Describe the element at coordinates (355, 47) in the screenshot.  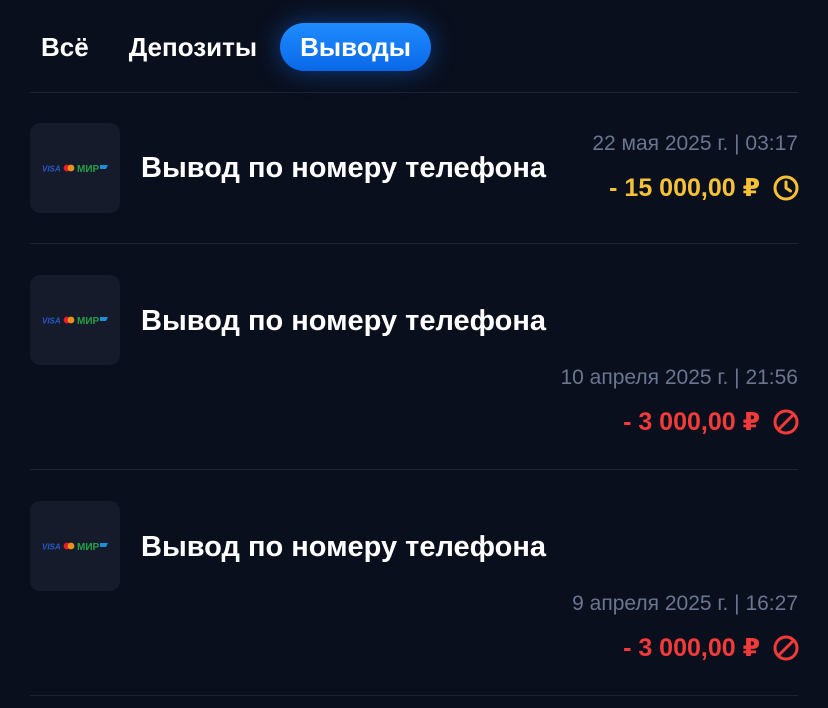
I see `tab-withdrawals: Выводы` at that location.